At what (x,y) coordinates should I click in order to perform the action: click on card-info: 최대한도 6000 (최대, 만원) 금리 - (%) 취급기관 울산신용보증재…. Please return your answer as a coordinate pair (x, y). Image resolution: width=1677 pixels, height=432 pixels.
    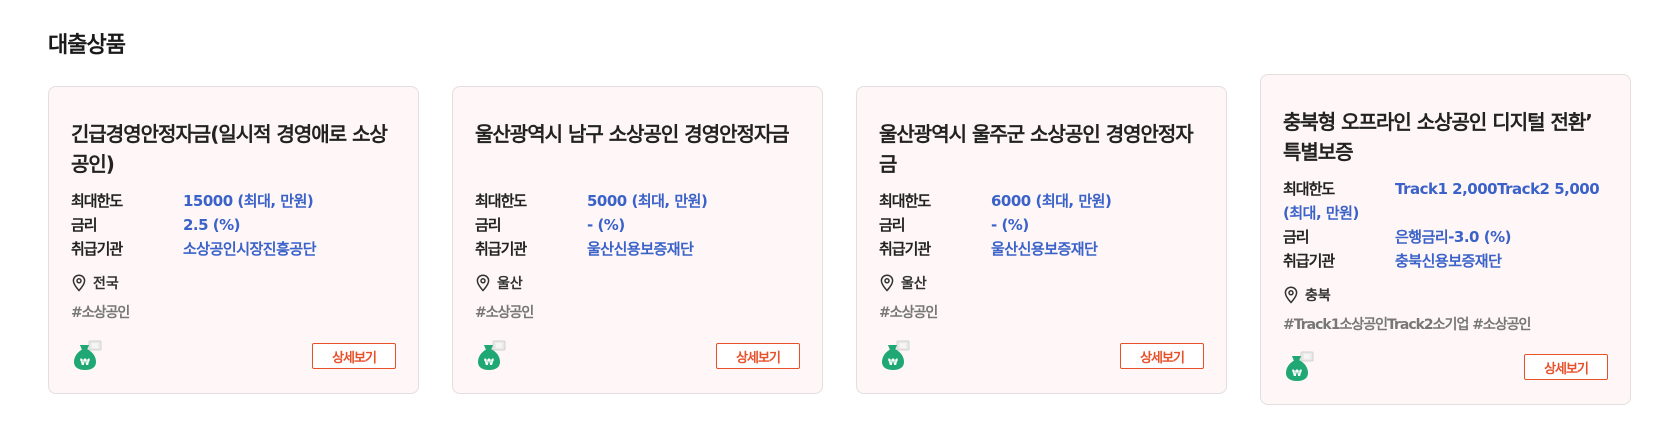
    Looking at the image, I should click on (1041, 225).